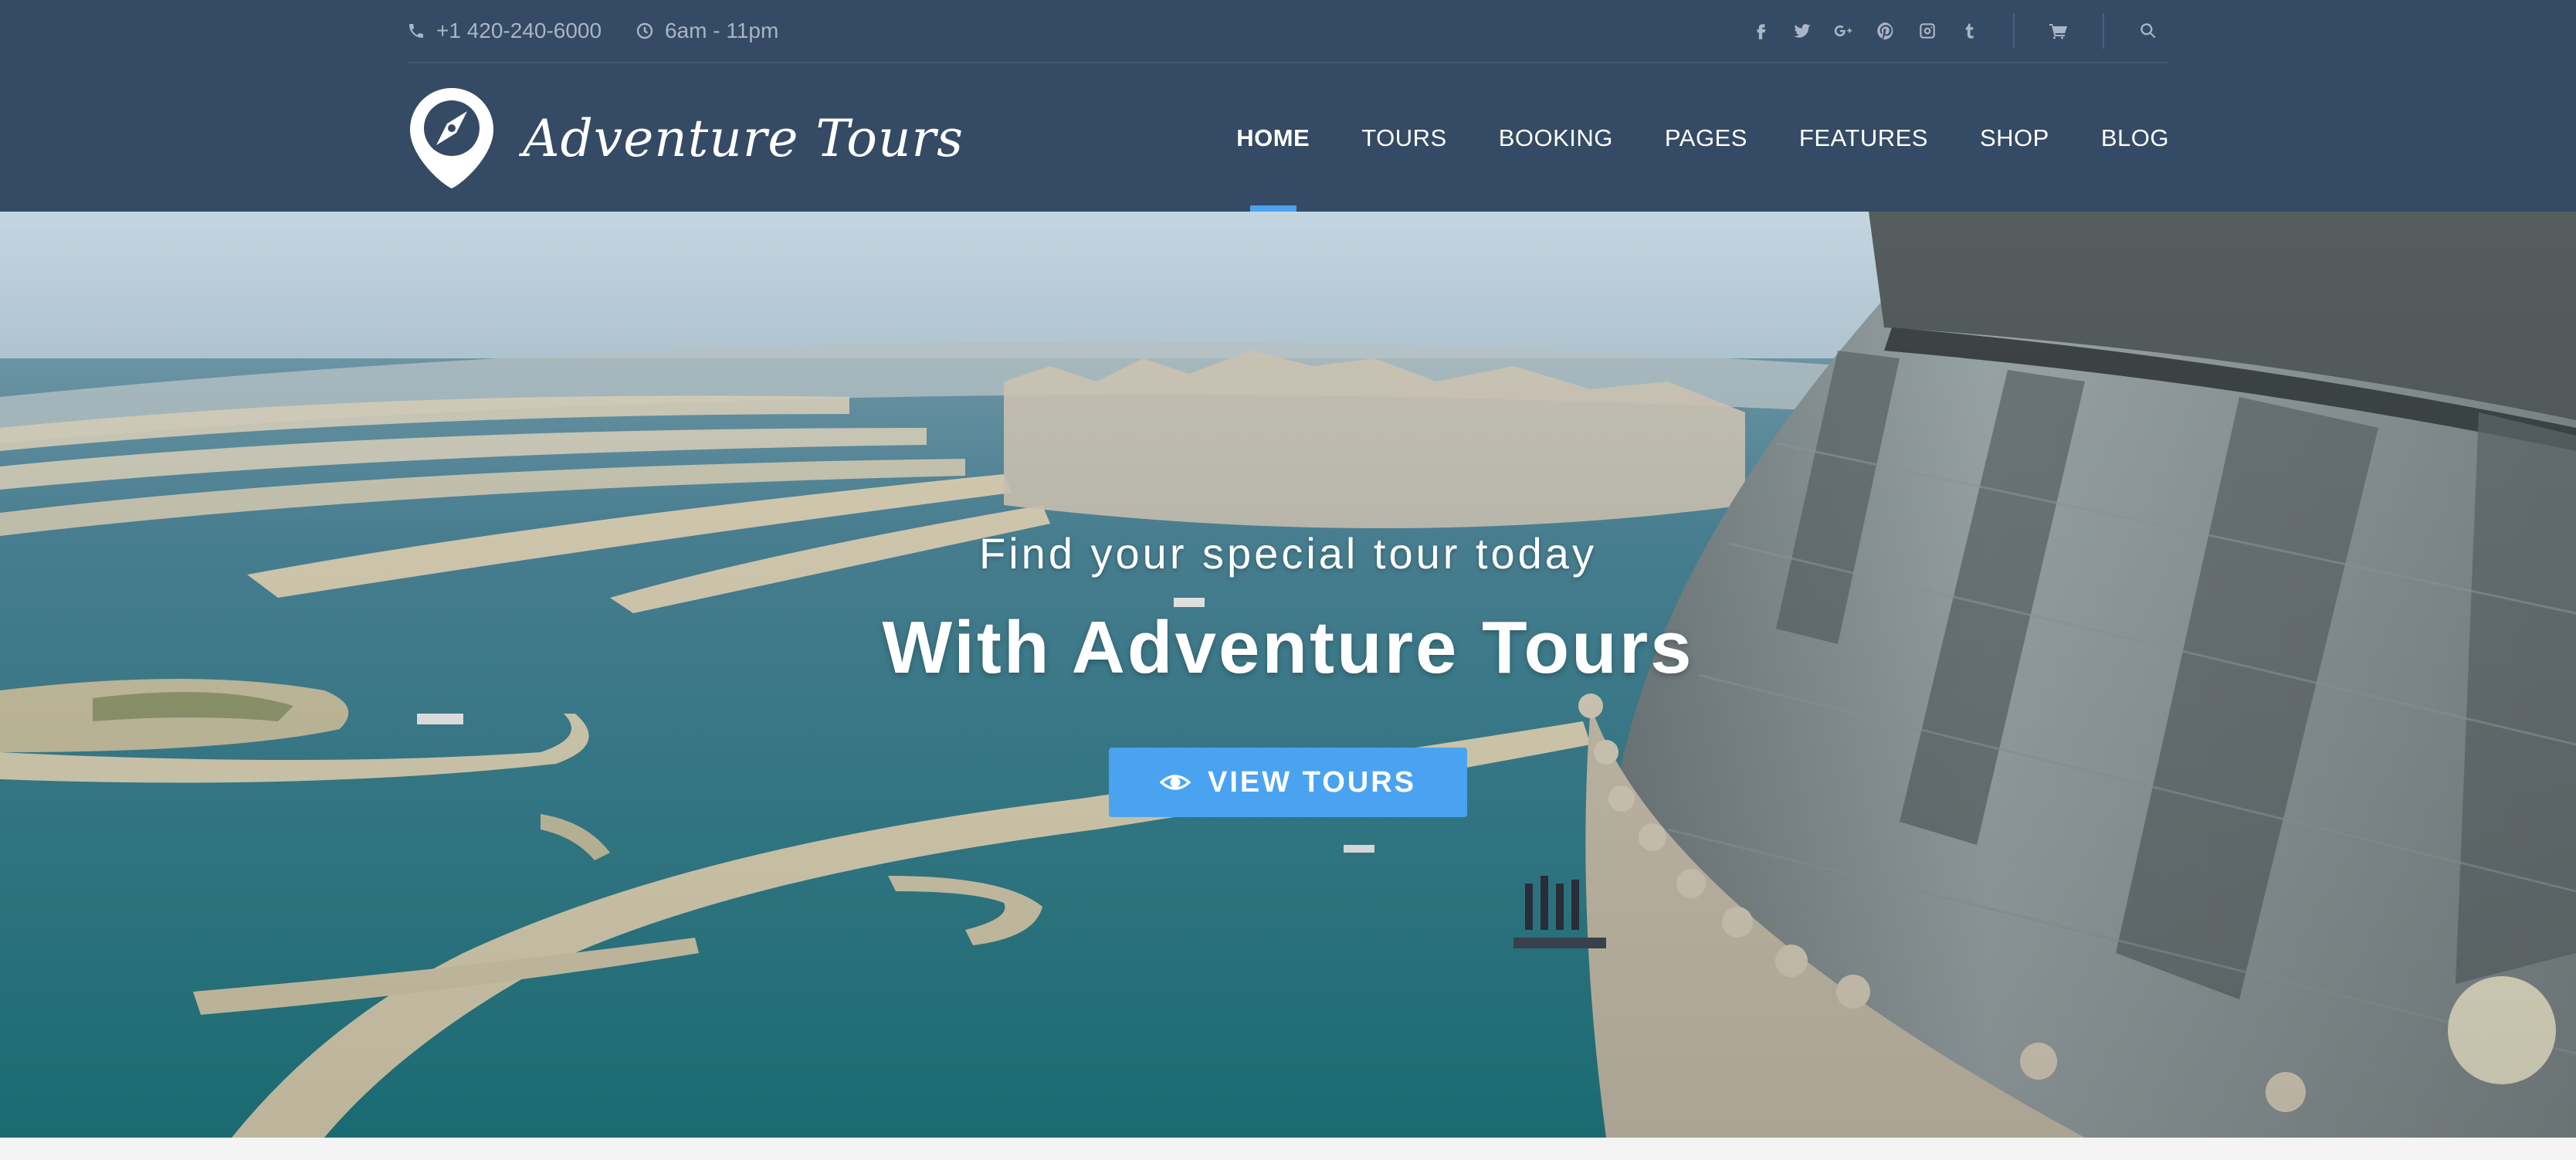 The height and width of the screenshot is (1160, 2576). I want to click on nav-item-tours: TOURS, so click(1403, 138).